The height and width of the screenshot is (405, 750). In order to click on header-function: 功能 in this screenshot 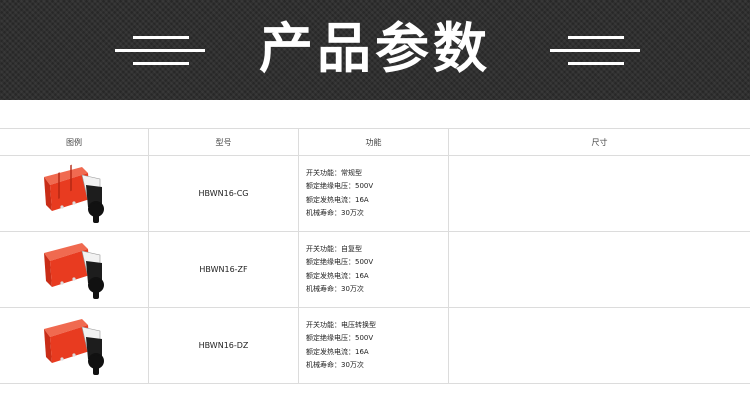, I will do `click(374, 142)`.